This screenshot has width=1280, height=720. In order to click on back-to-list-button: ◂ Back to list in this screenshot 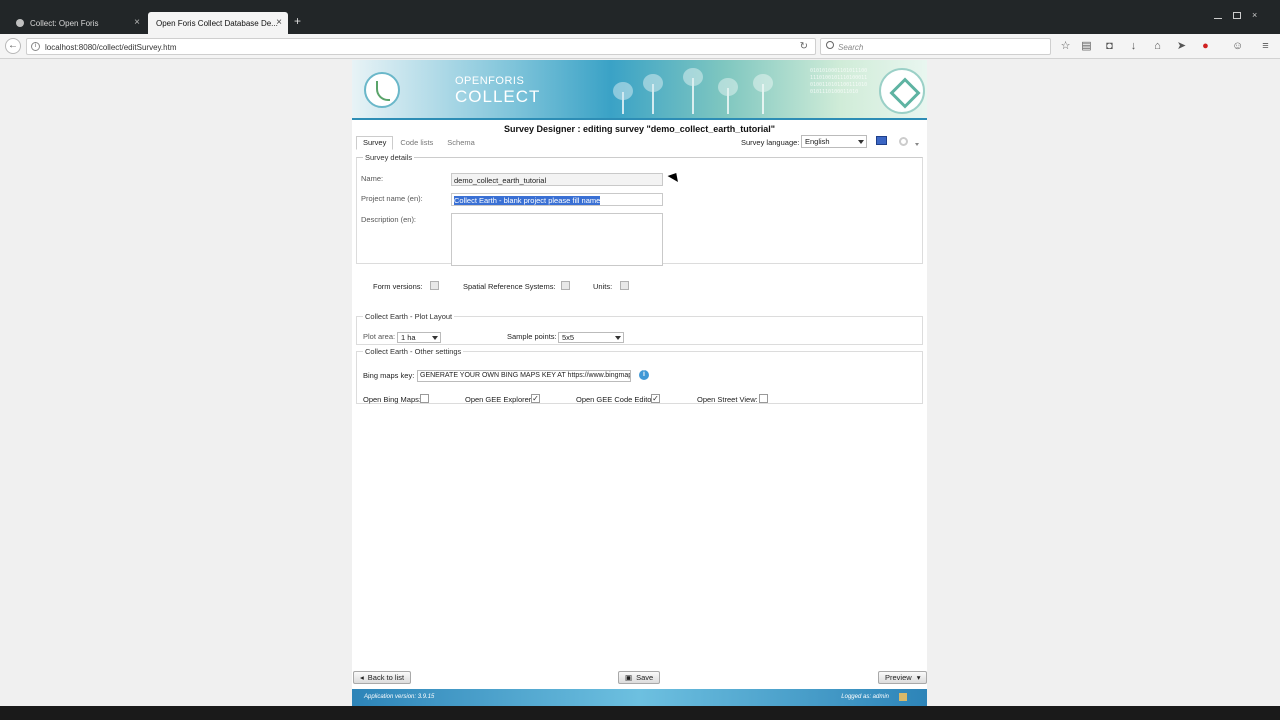, I will do `click(382, 677)`.